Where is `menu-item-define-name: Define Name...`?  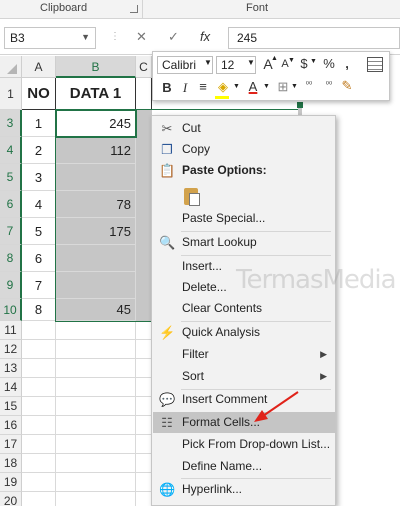 menu-item-define-name: Define Name... is located at coordinates (244, 466).